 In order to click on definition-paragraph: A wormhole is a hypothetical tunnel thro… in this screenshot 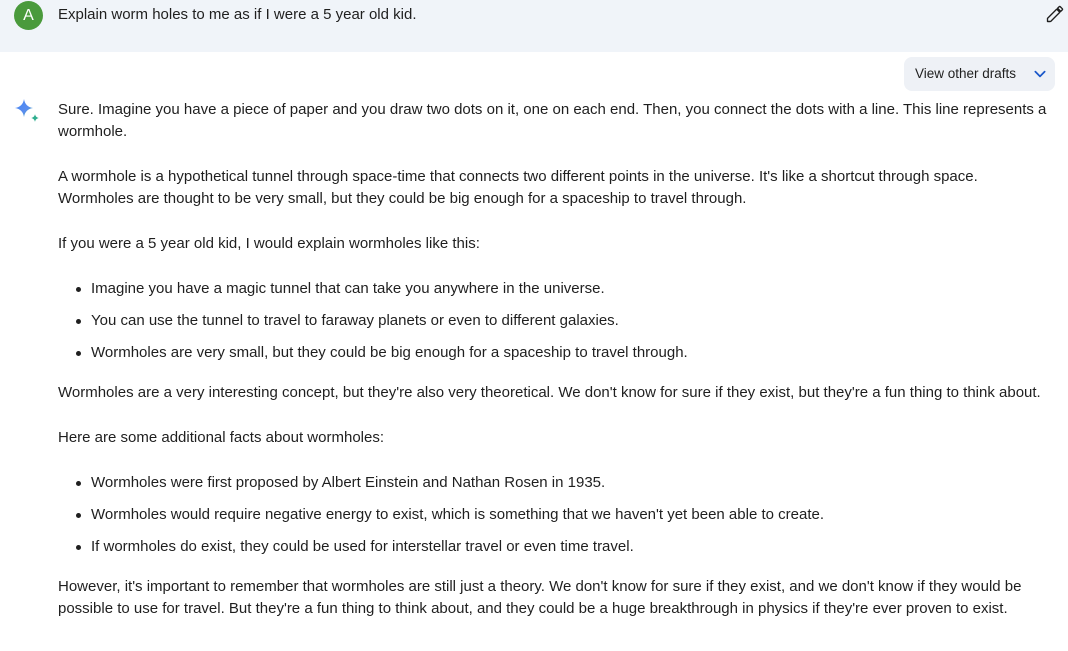, I will do `click(518, 187)`.